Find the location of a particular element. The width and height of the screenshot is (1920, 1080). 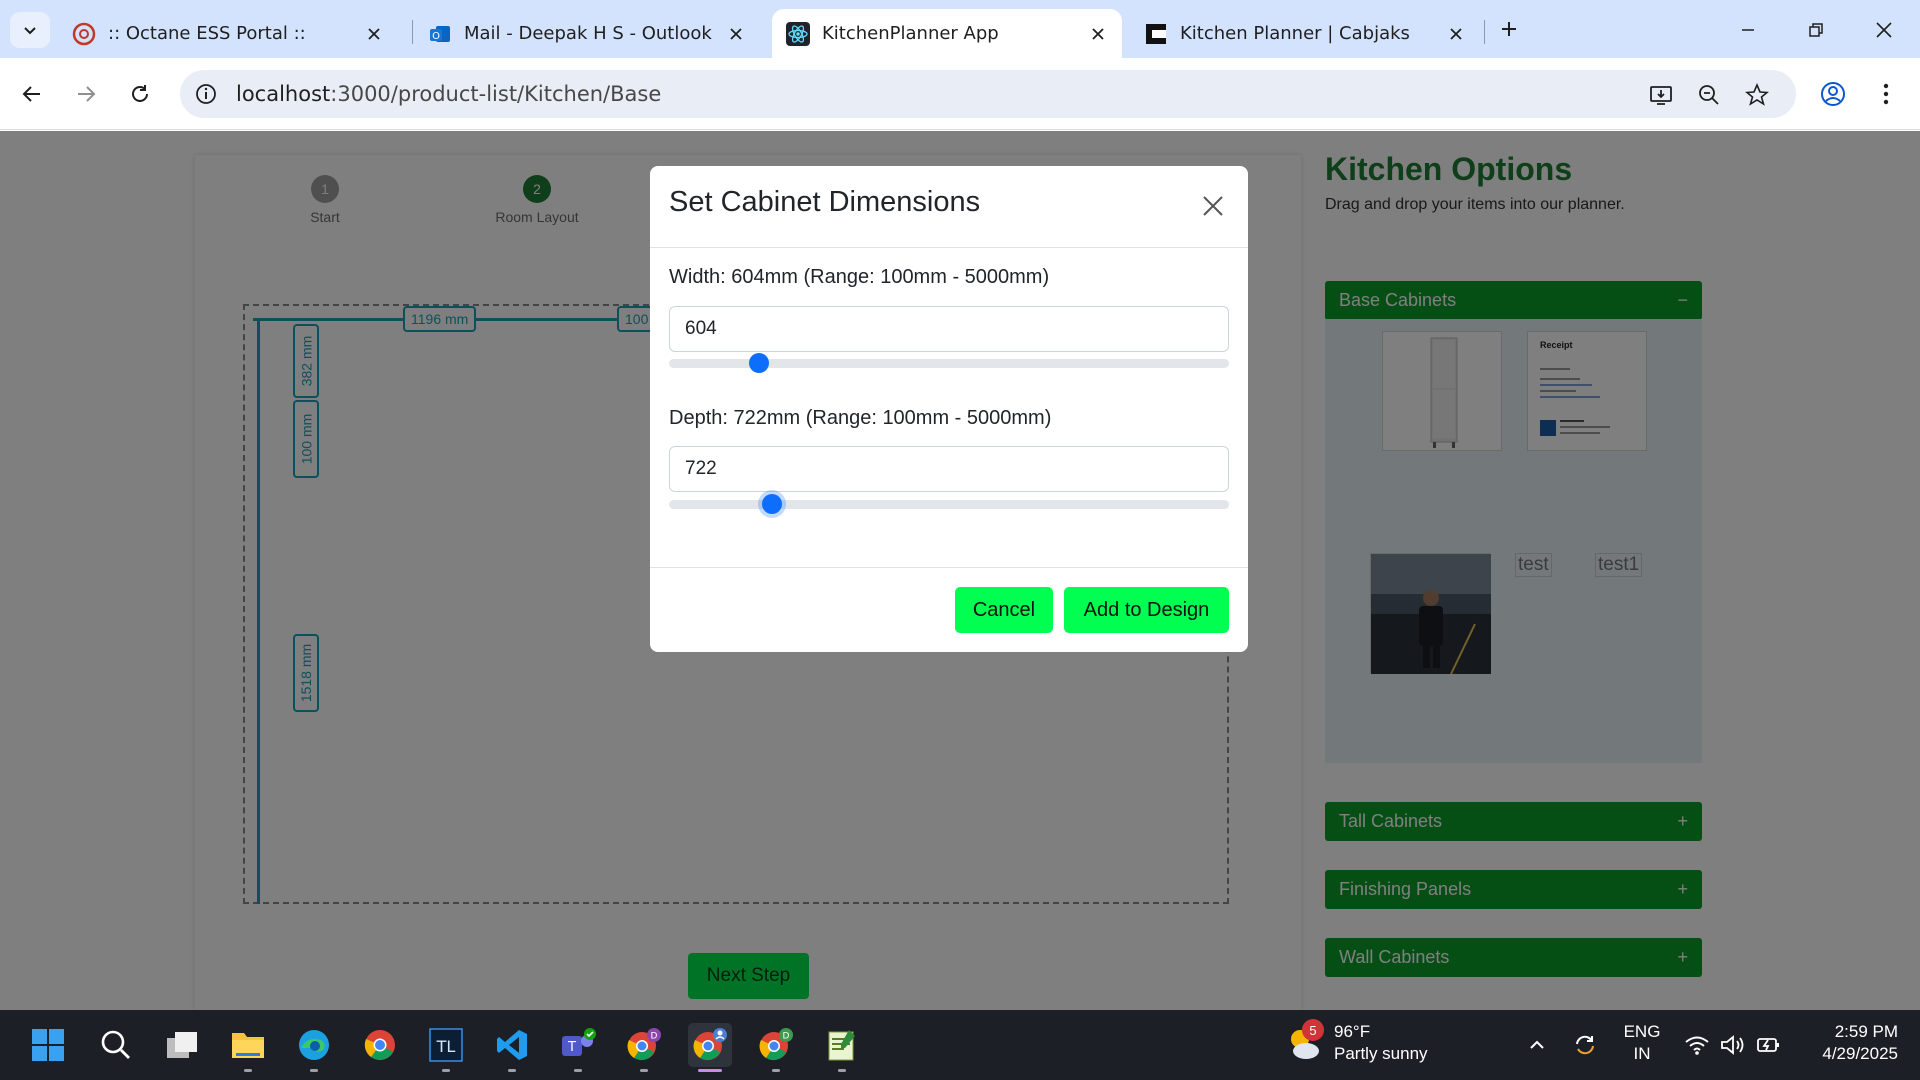

browser-toolbar: localhost:3000/product-list/Kitchen/Base is located at coordinates (960, 94).